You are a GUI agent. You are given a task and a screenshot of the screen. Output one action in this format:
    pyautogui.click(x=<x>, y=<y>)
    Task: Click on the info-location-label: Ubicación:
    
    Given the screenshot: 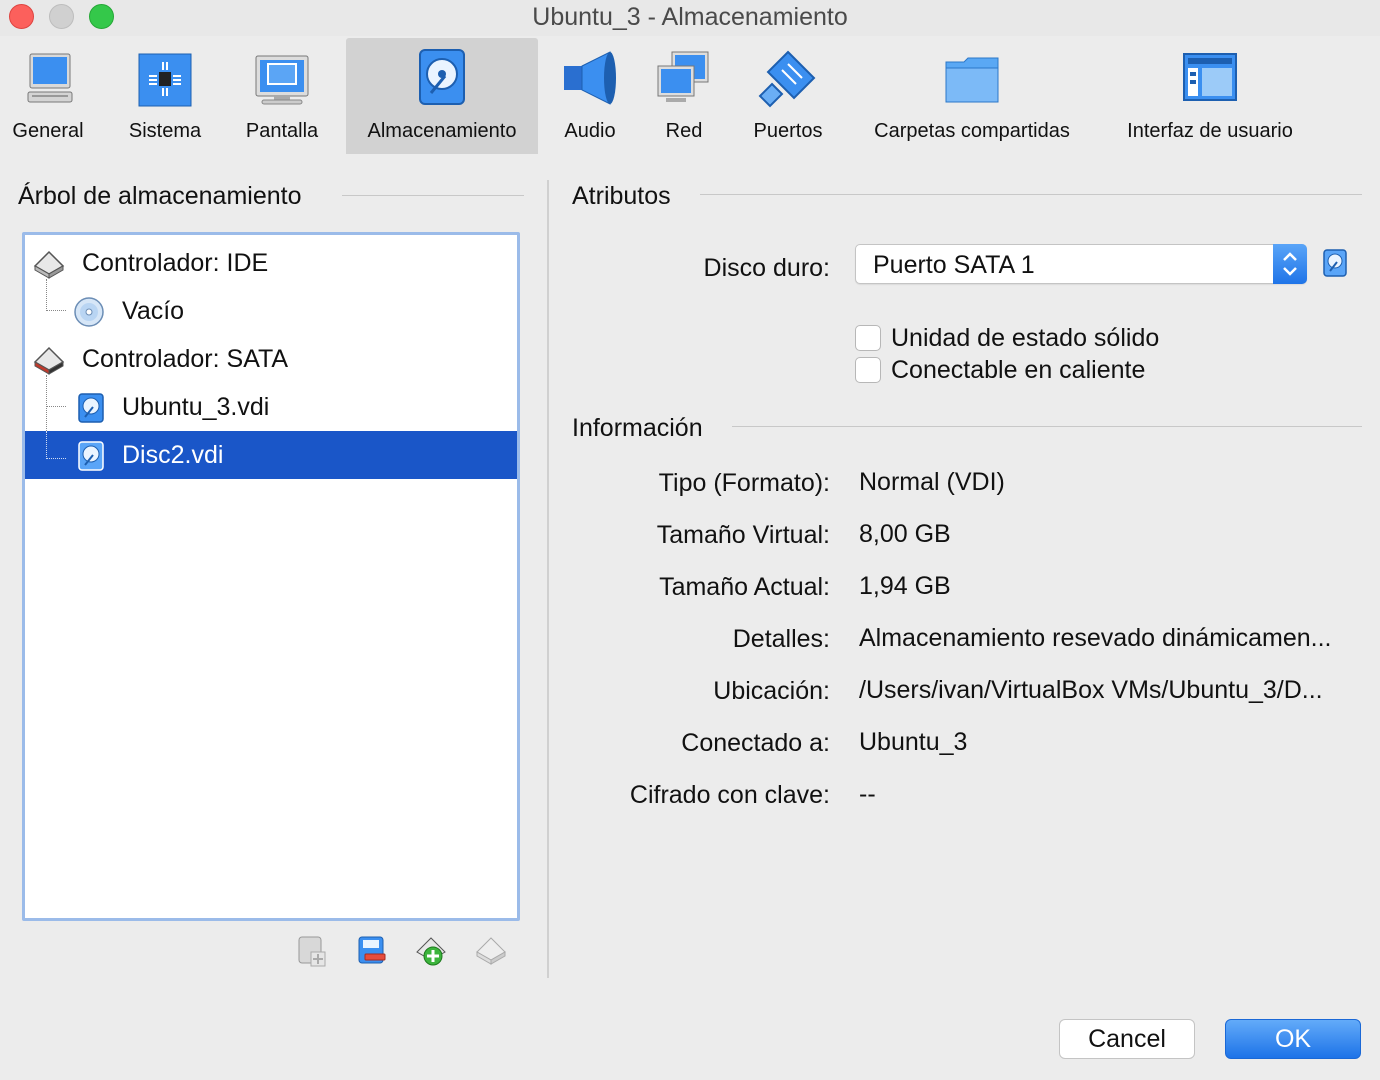 What is the action you would take?
    pyautogui.click(x=771, y=691)
    